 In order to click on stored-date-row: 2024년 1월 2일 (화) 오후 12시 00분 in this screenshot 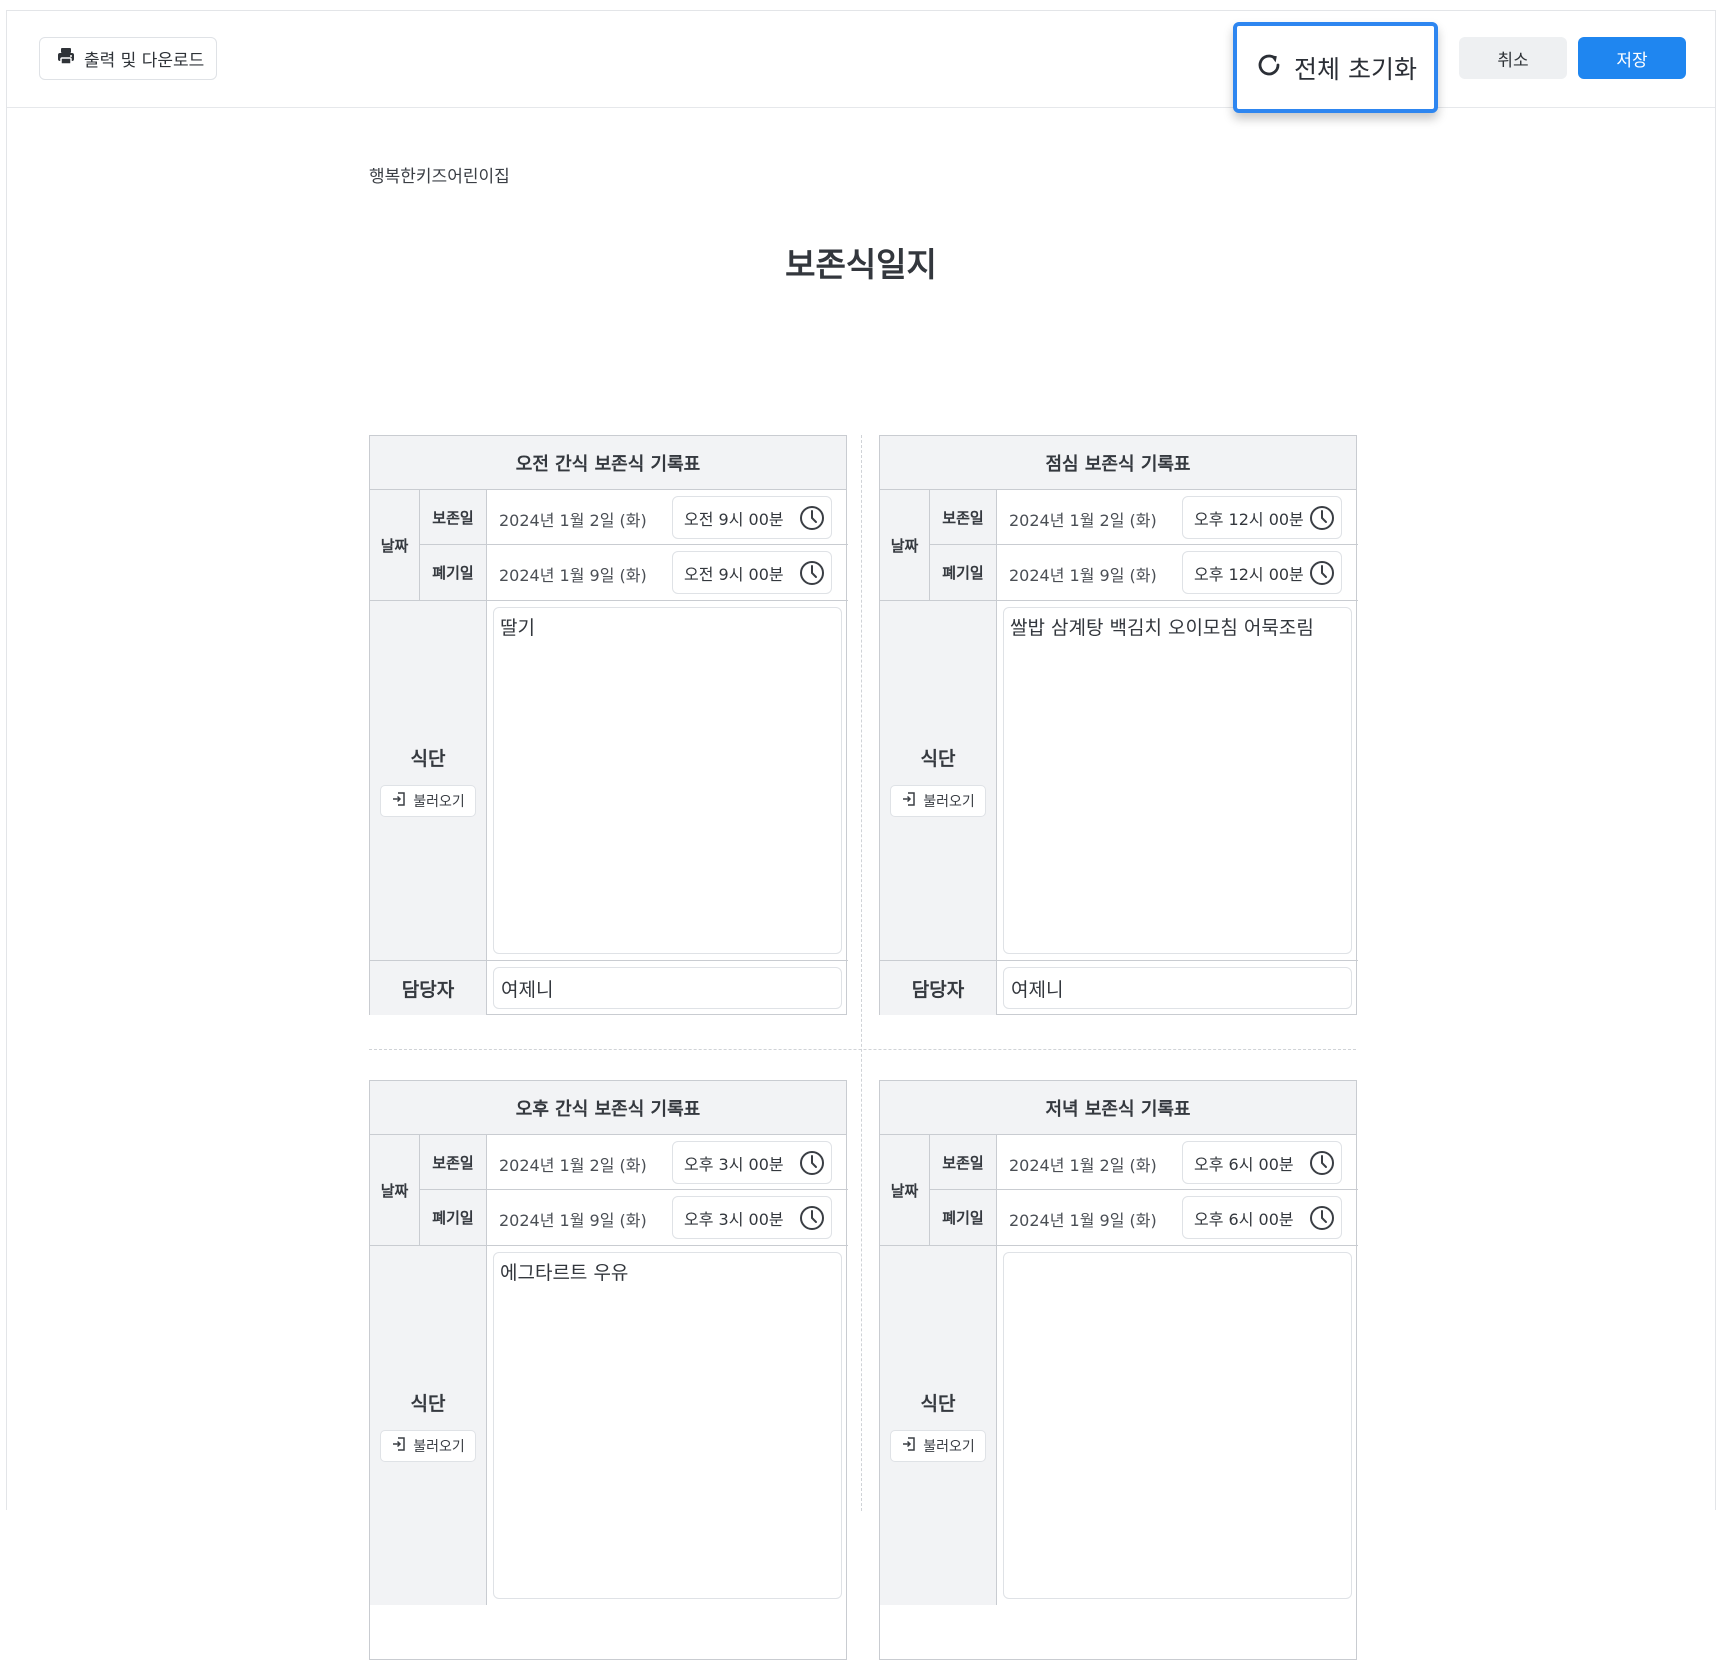, I will do `click(1177, 517)`.